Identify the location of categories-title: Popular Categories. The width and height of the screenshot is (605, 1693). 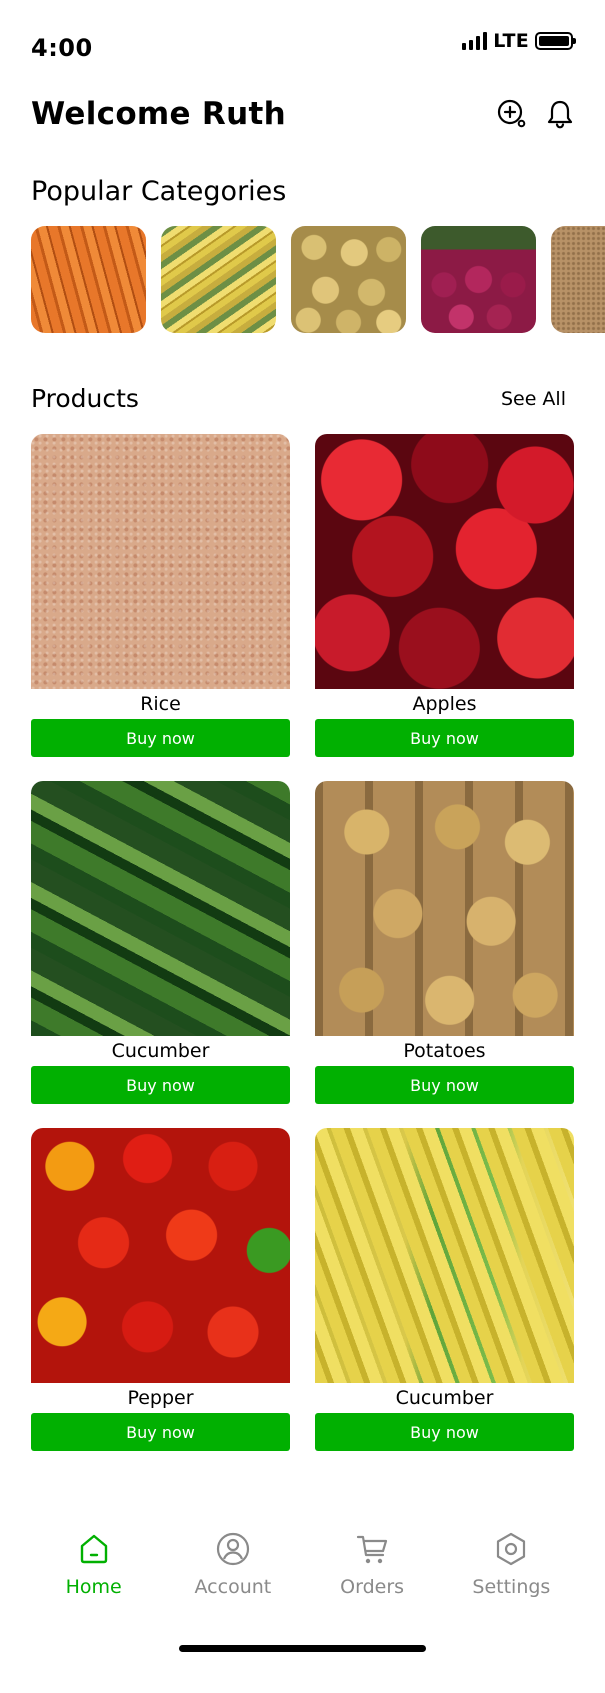
(159, 191).